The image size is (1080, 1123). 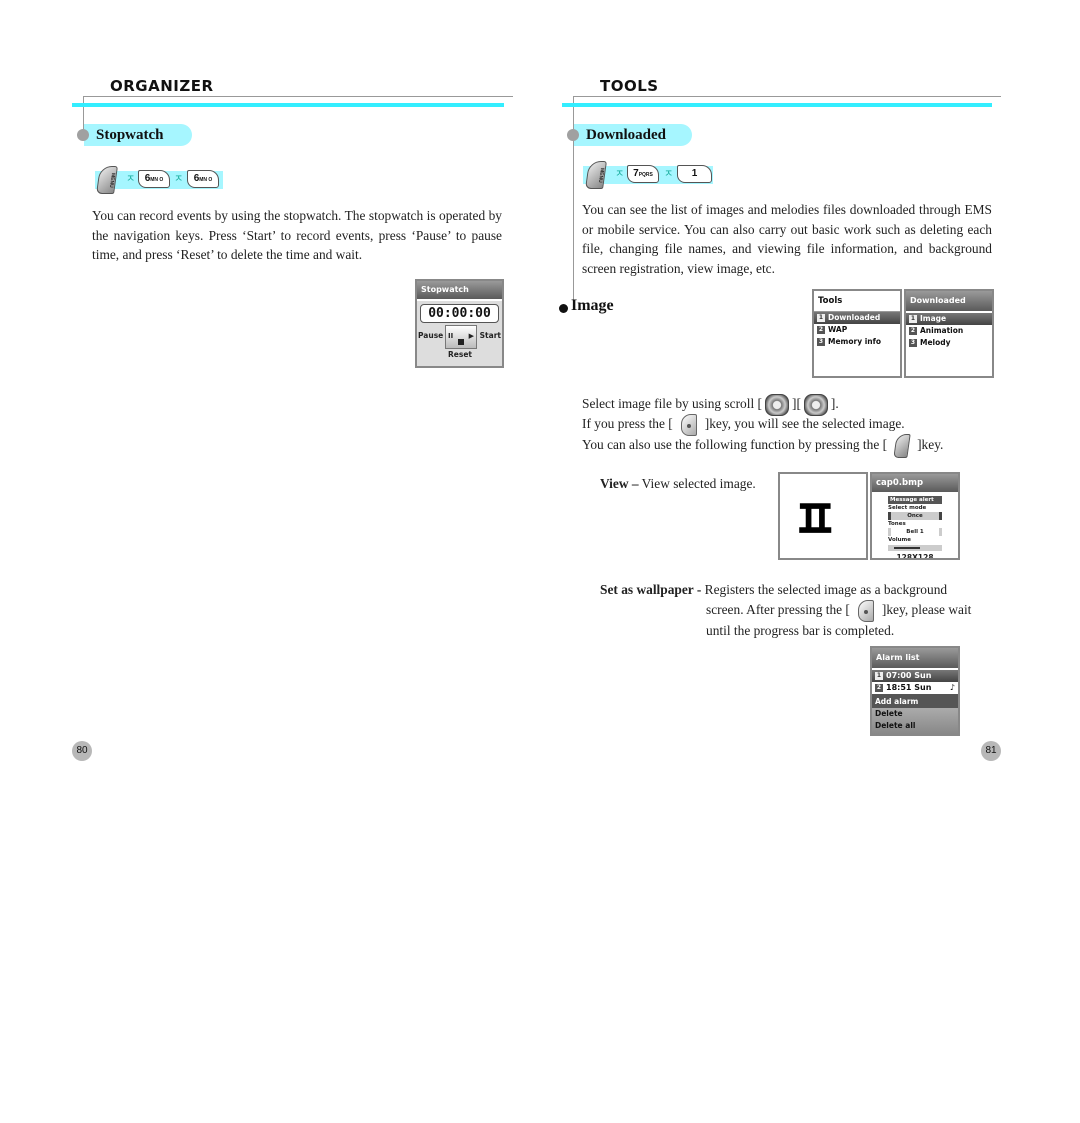 I want to click on downloaded-menu-list: 1 Image 2 Animation 3 Melody, so click(x=949, y=331).